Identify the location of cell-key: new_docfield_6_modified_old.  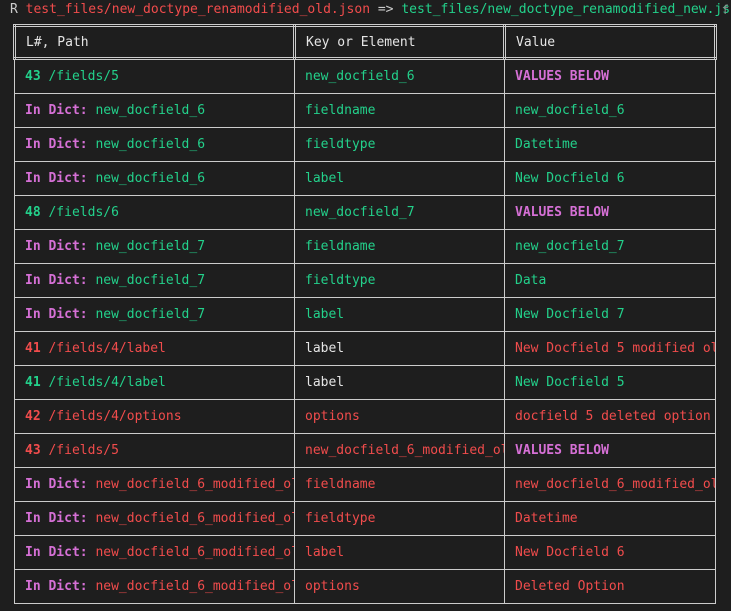
(399, 450).